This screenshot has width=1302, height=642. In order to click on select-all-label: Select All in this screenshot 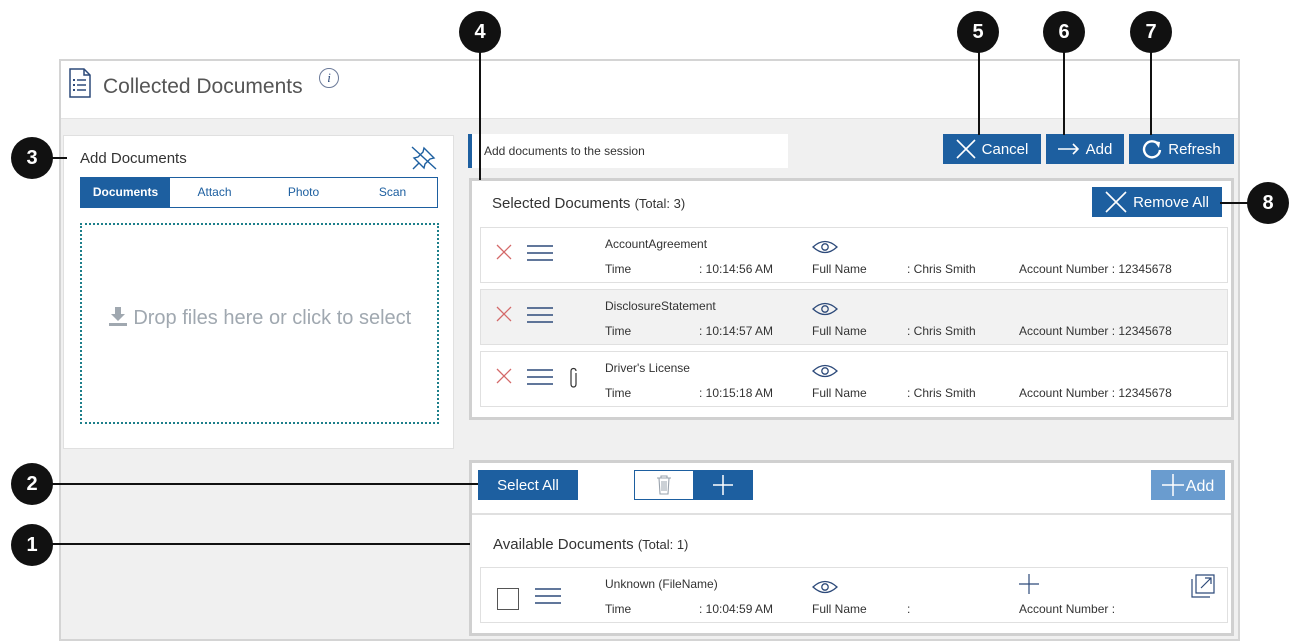, I will do `click(528, 485)`.